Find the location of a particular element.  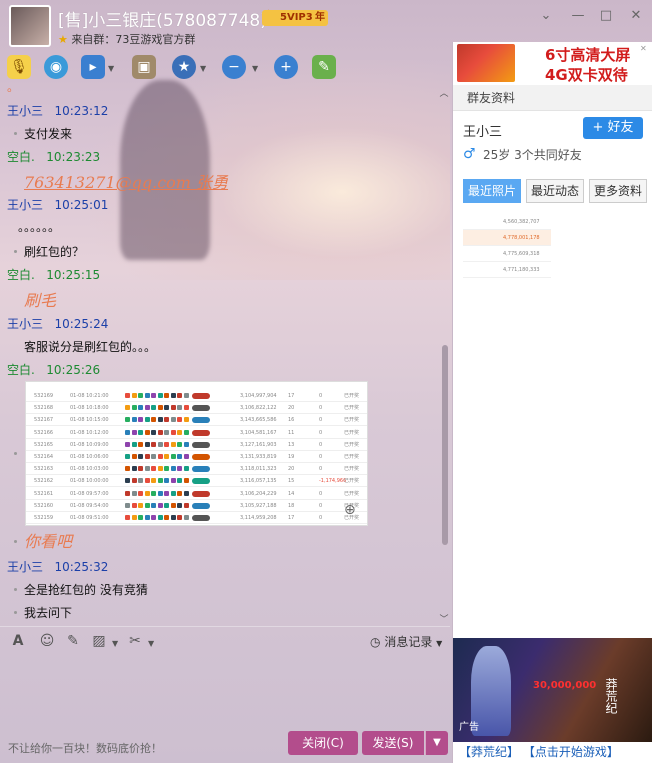

maximize-button: □ is located at coordinates (606, 16).